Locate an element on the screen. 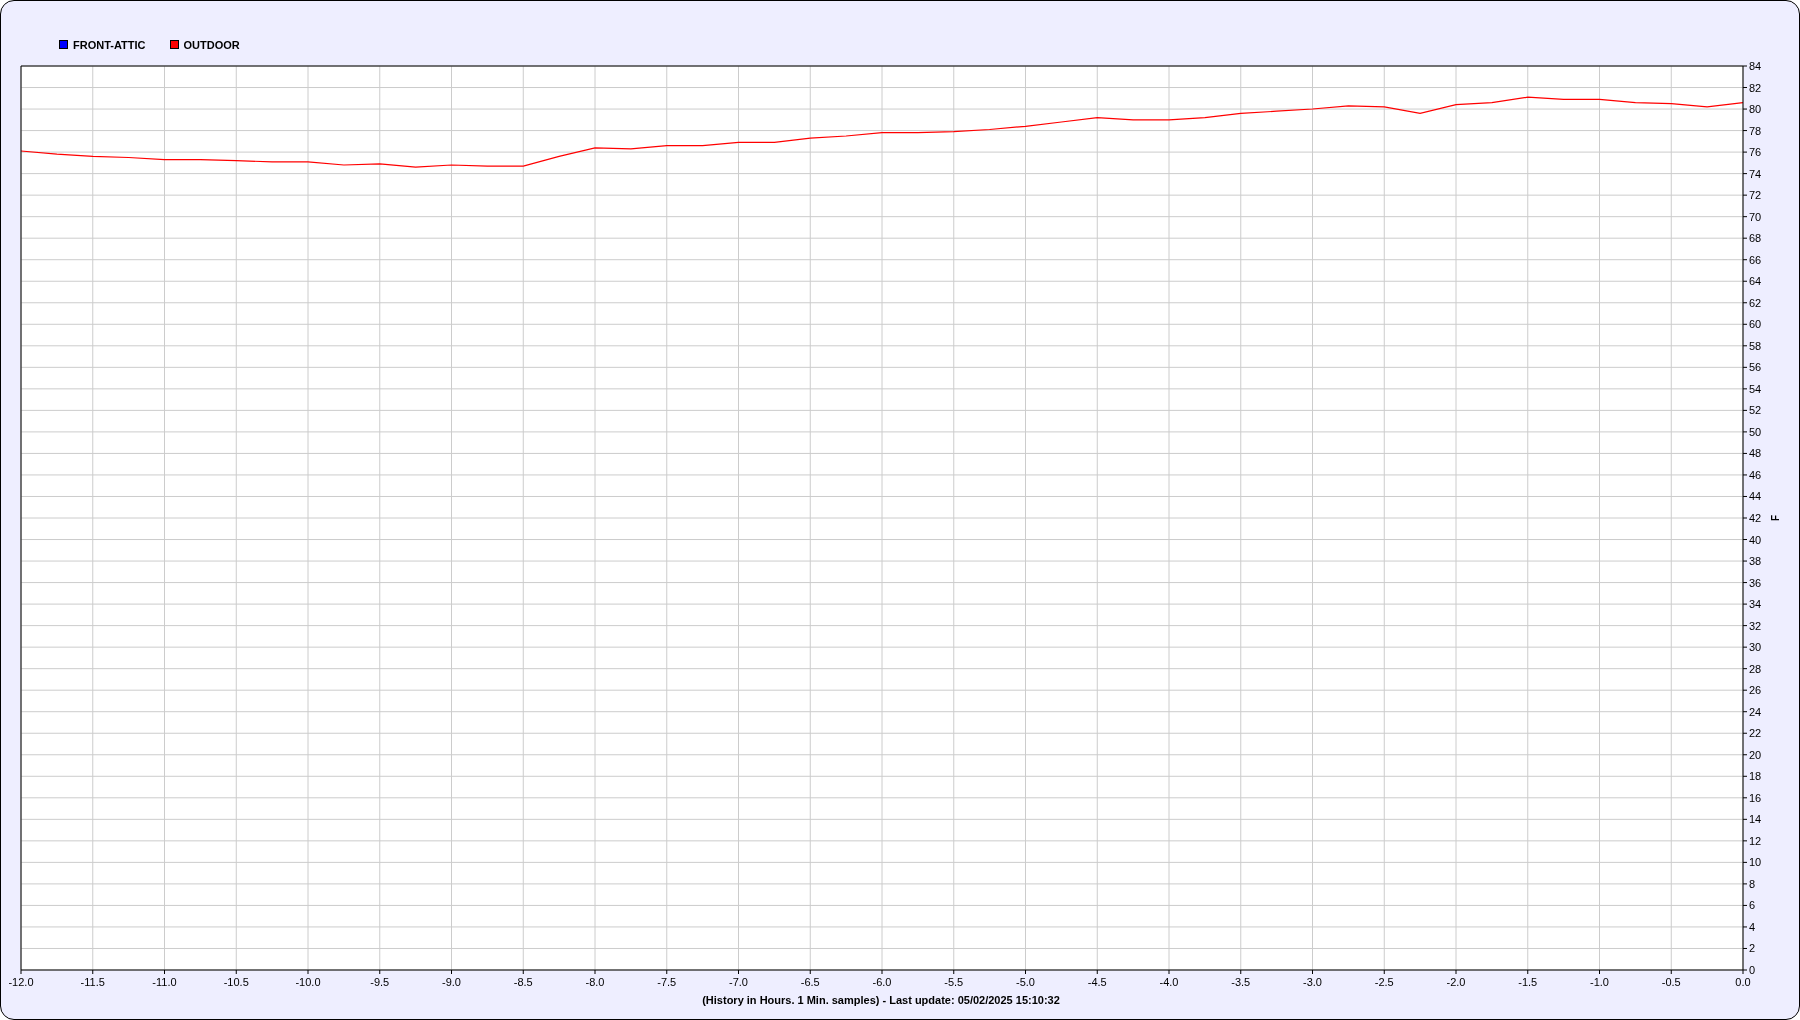 Image resolution: width=1800 pixels, height=1020 pixels. axis-tick-label: -11.5 is located at coordinates (92, 982).